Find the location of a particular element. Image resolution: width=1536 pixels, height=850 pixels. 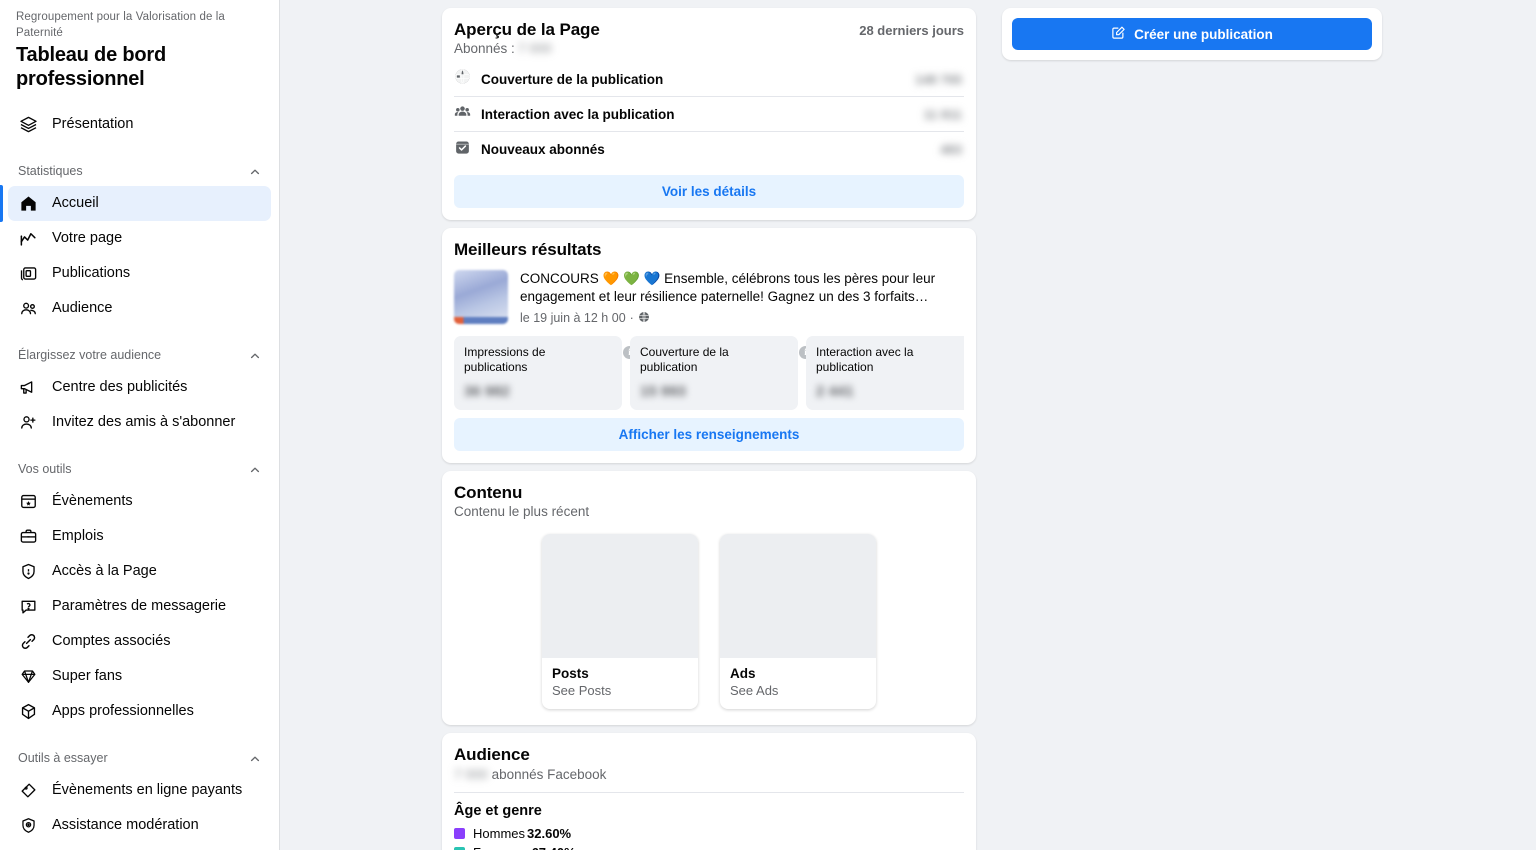

legend-value: 32.60% is located at coordinates (549, 834).